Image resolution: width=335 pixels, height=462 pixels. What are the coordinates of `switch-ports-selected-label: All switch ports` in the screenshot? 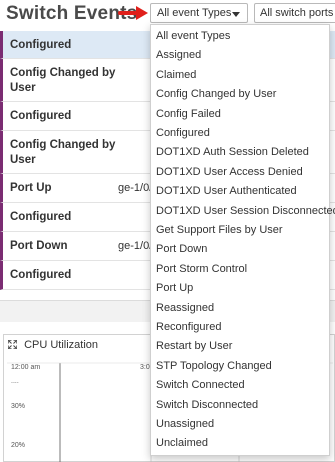 It's located at (297, 13).